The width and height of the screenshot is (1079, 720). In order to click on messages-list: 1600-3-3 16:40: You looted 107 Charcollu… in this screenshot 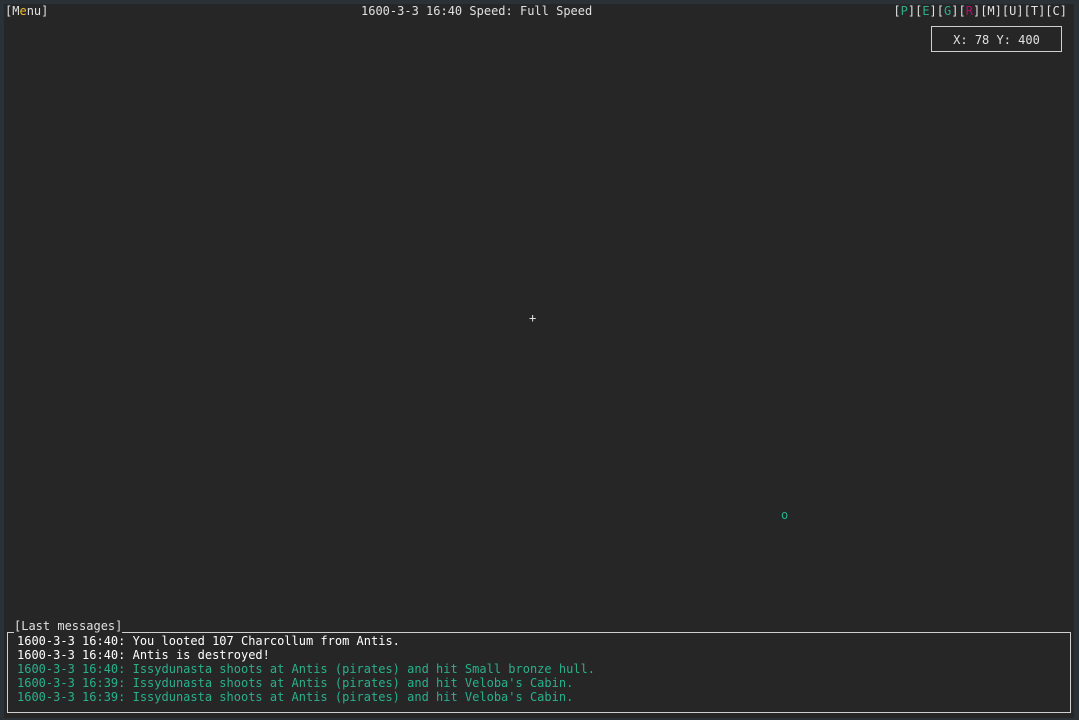, I will do `click(306, 669)`.